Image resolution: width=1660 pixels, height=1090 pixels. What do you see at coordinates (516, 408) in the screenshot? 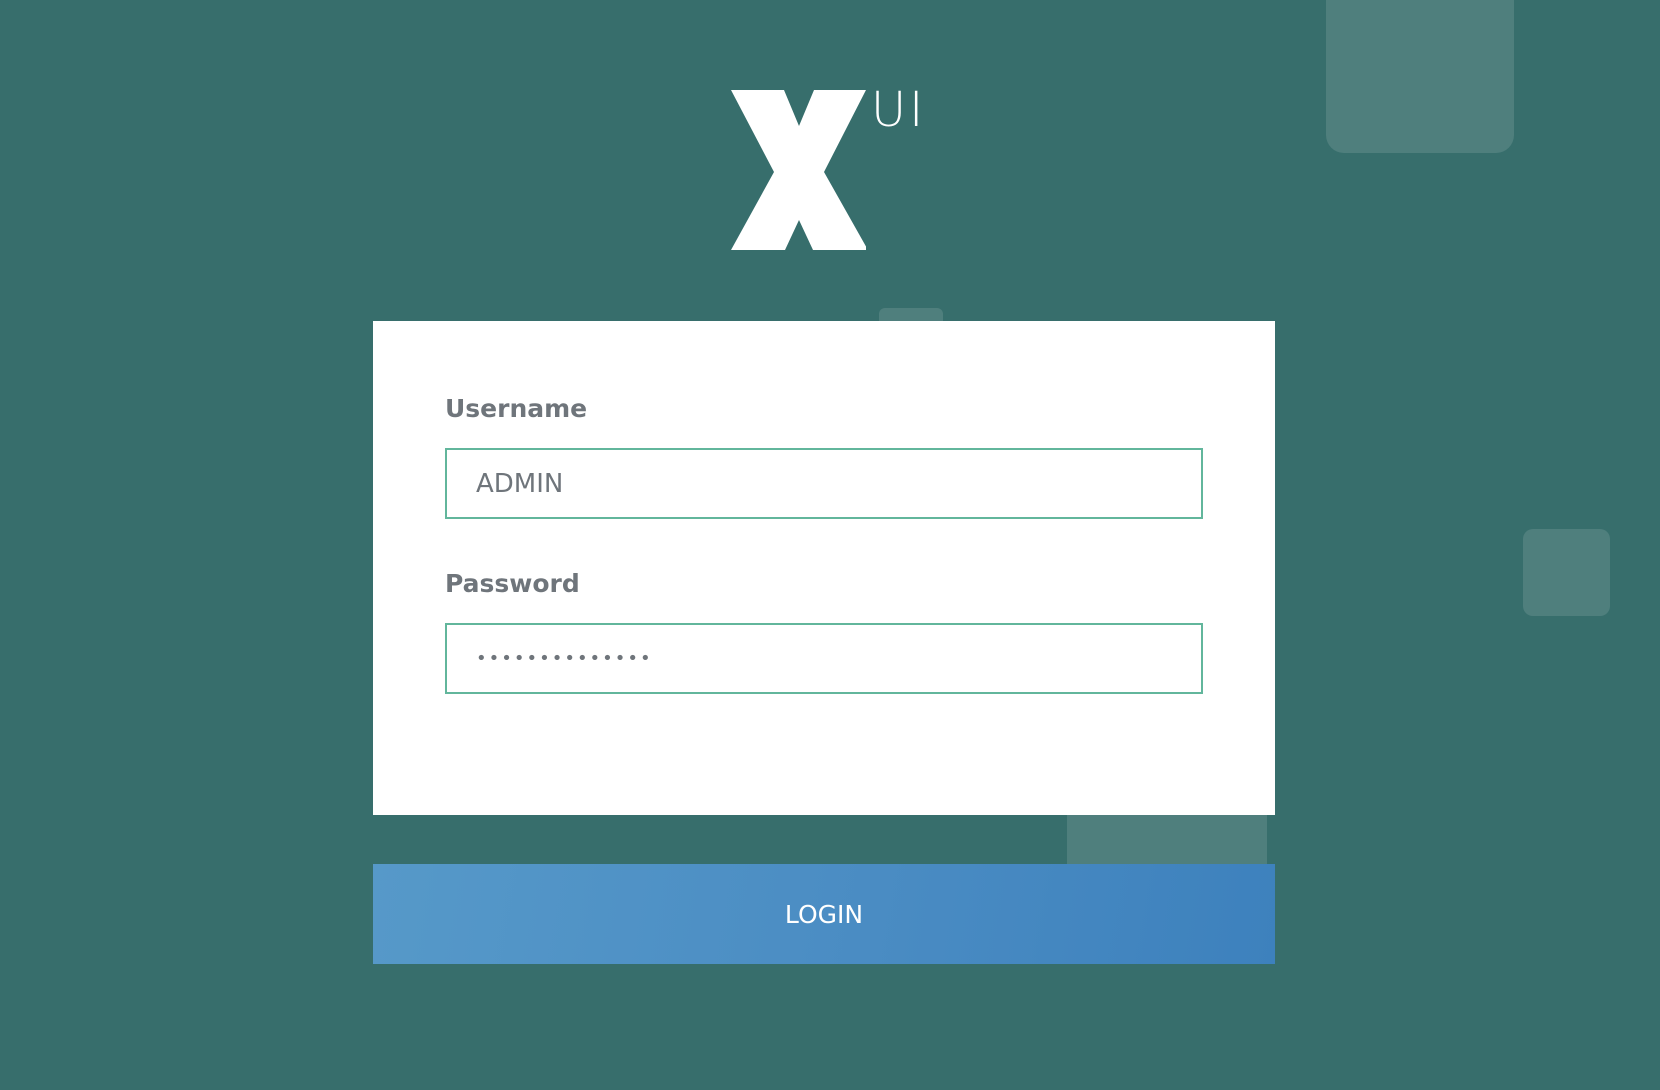
I see `username-label: Username` at bounding box center [516, 408].